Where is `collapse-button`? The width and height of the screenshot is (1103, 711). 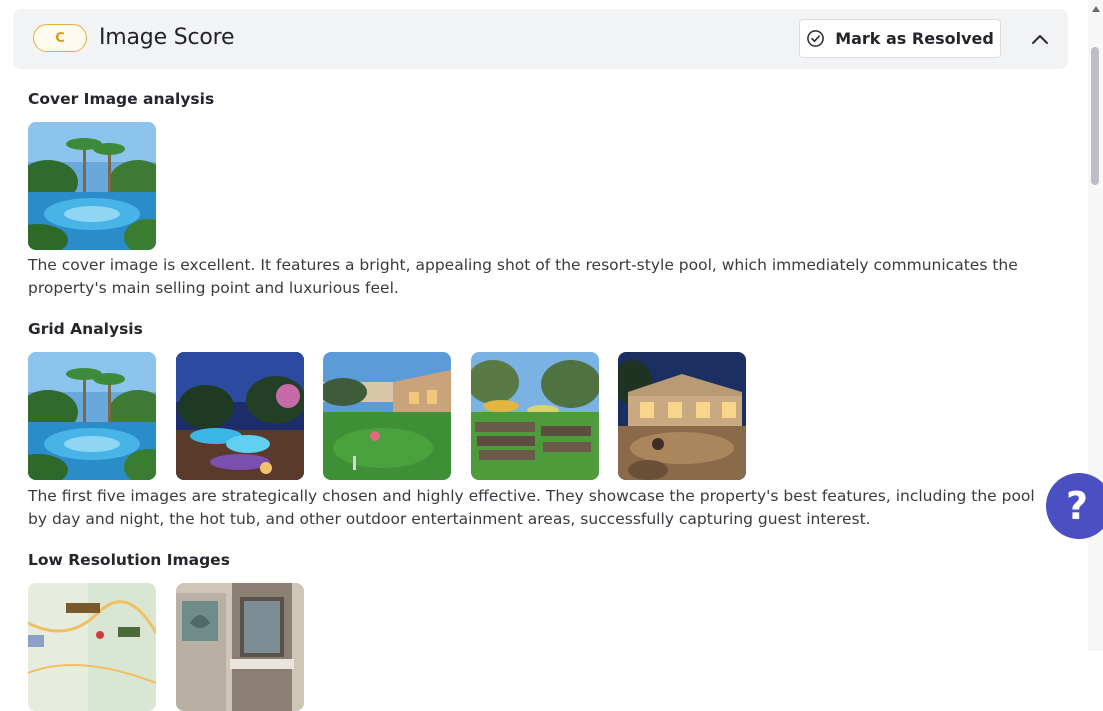 collapse-button is located at coordinates (1040, 39).